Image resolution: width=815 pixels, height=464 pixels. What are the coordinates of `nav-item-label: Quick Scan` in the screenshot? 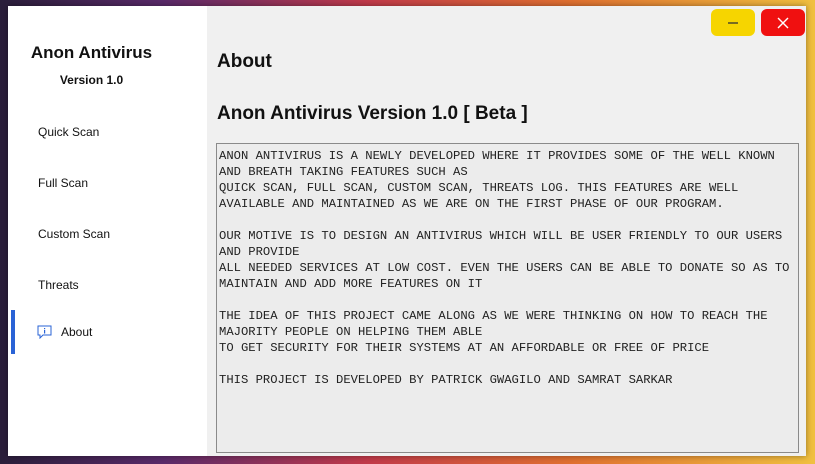 It's located at (69, 132).